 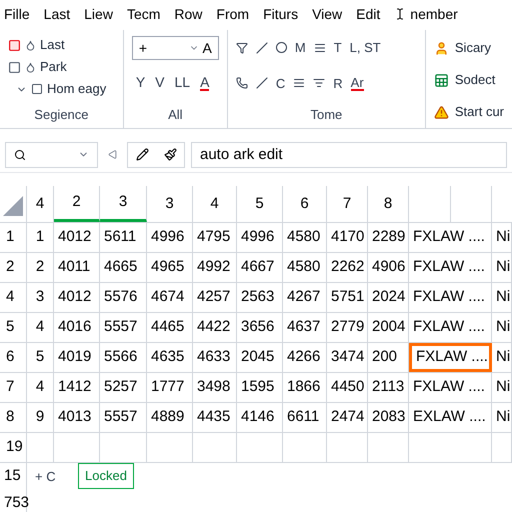 What do you see at coordinates (52, 45) in the screenshot?
I see `ribbon-item: Last` at bounding box center [52, 45].